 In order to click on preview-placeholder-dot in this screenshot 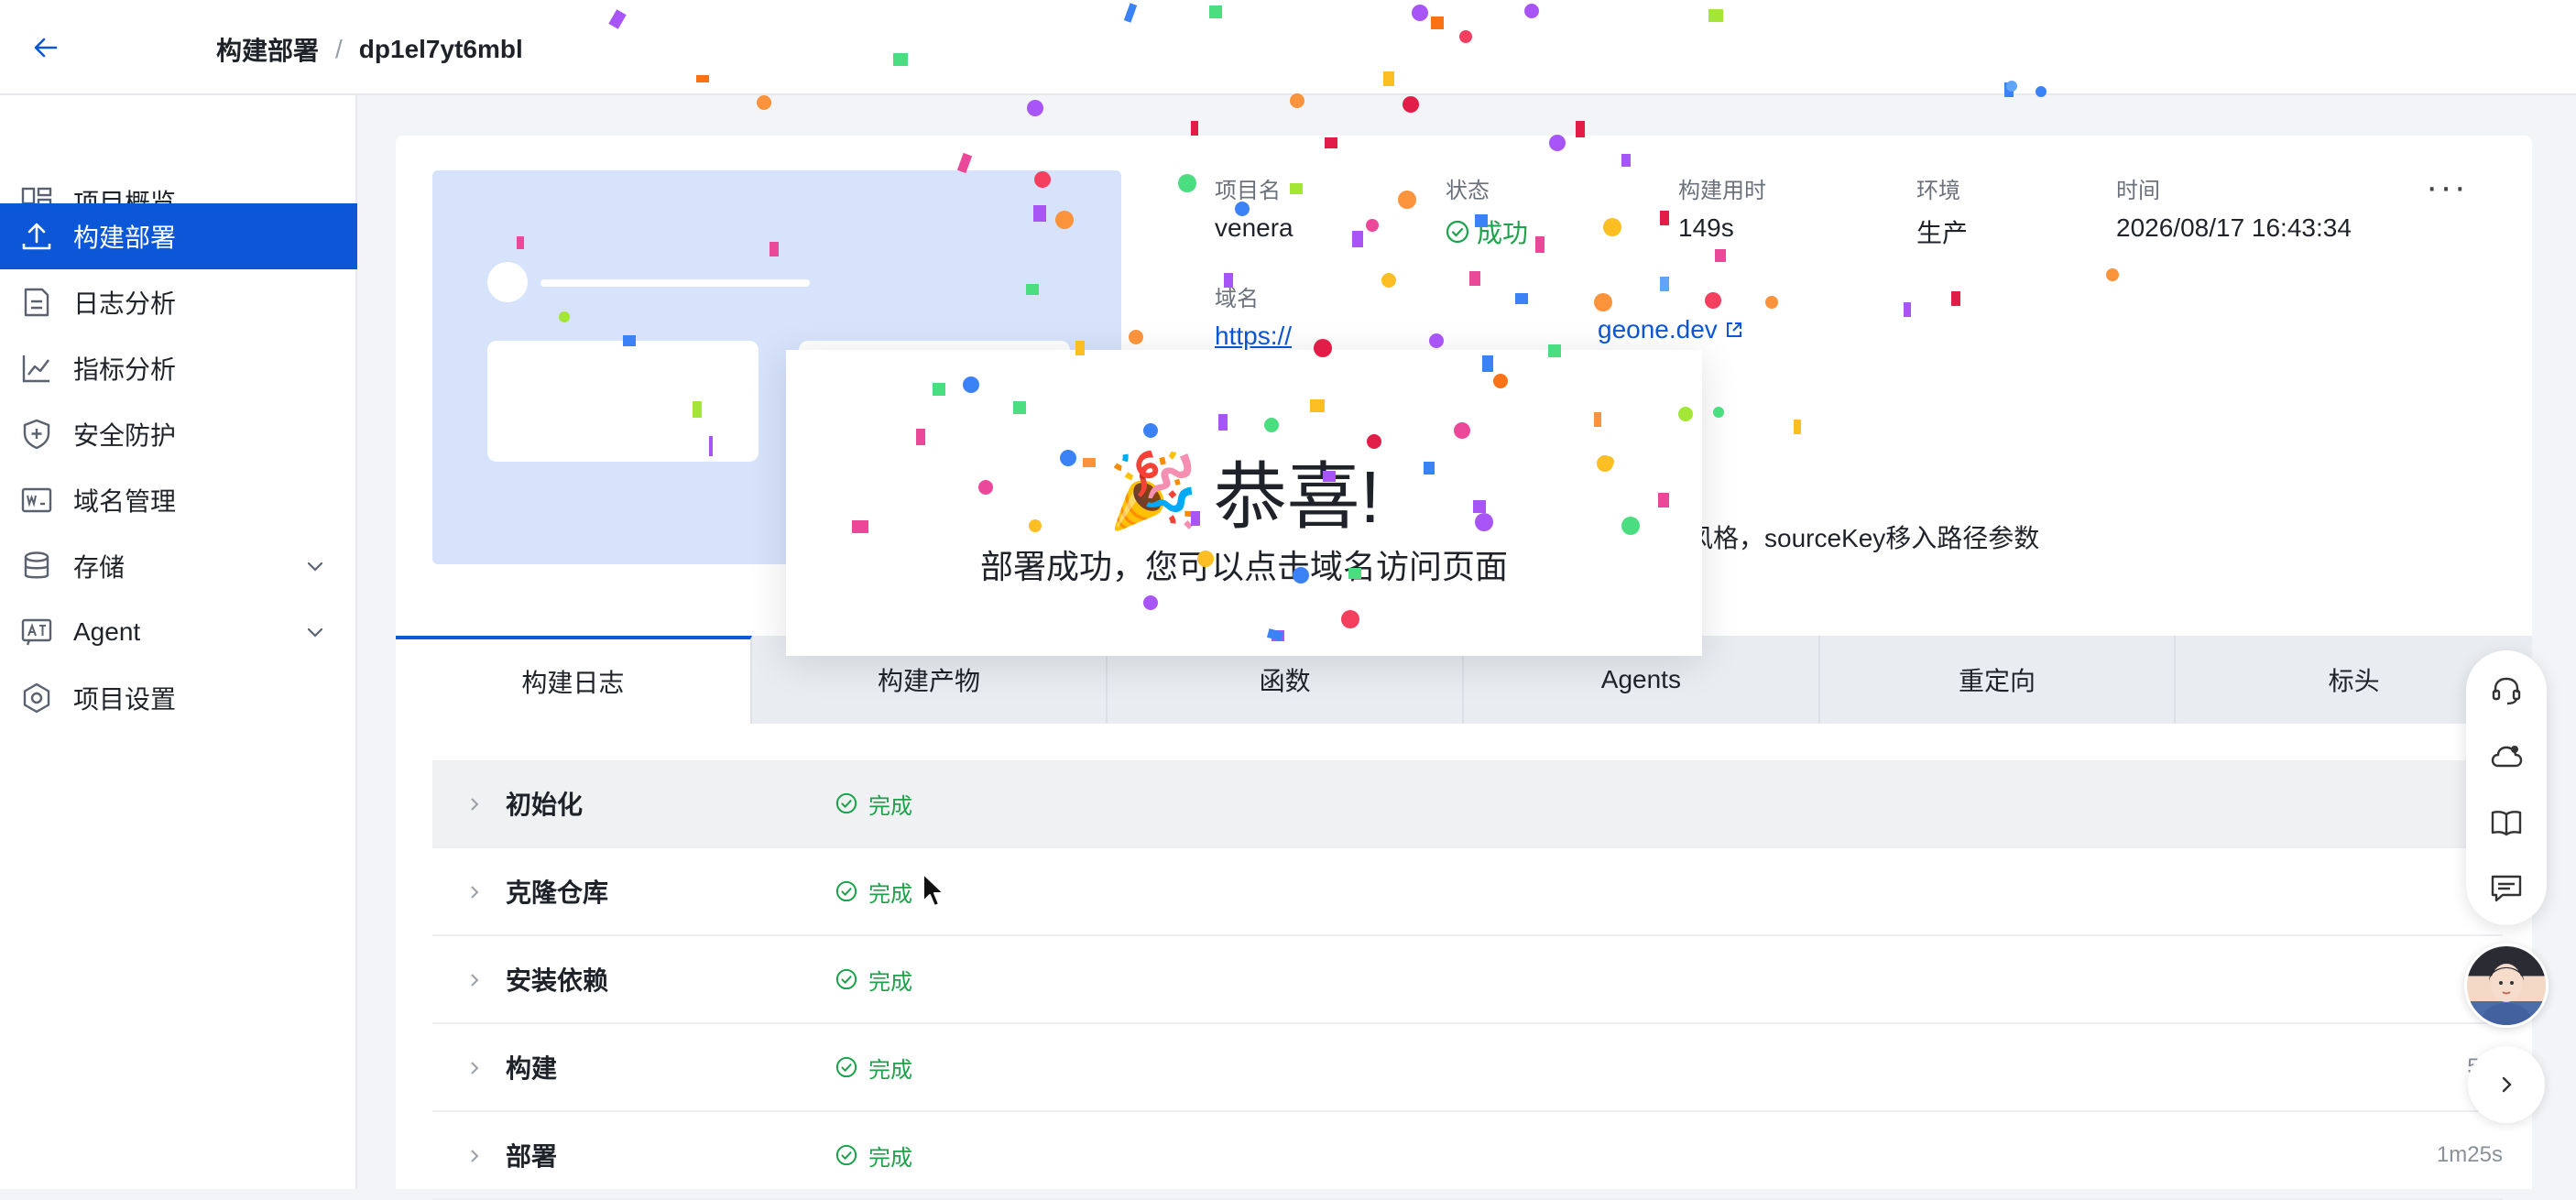, I will do `click(508, 282)`.